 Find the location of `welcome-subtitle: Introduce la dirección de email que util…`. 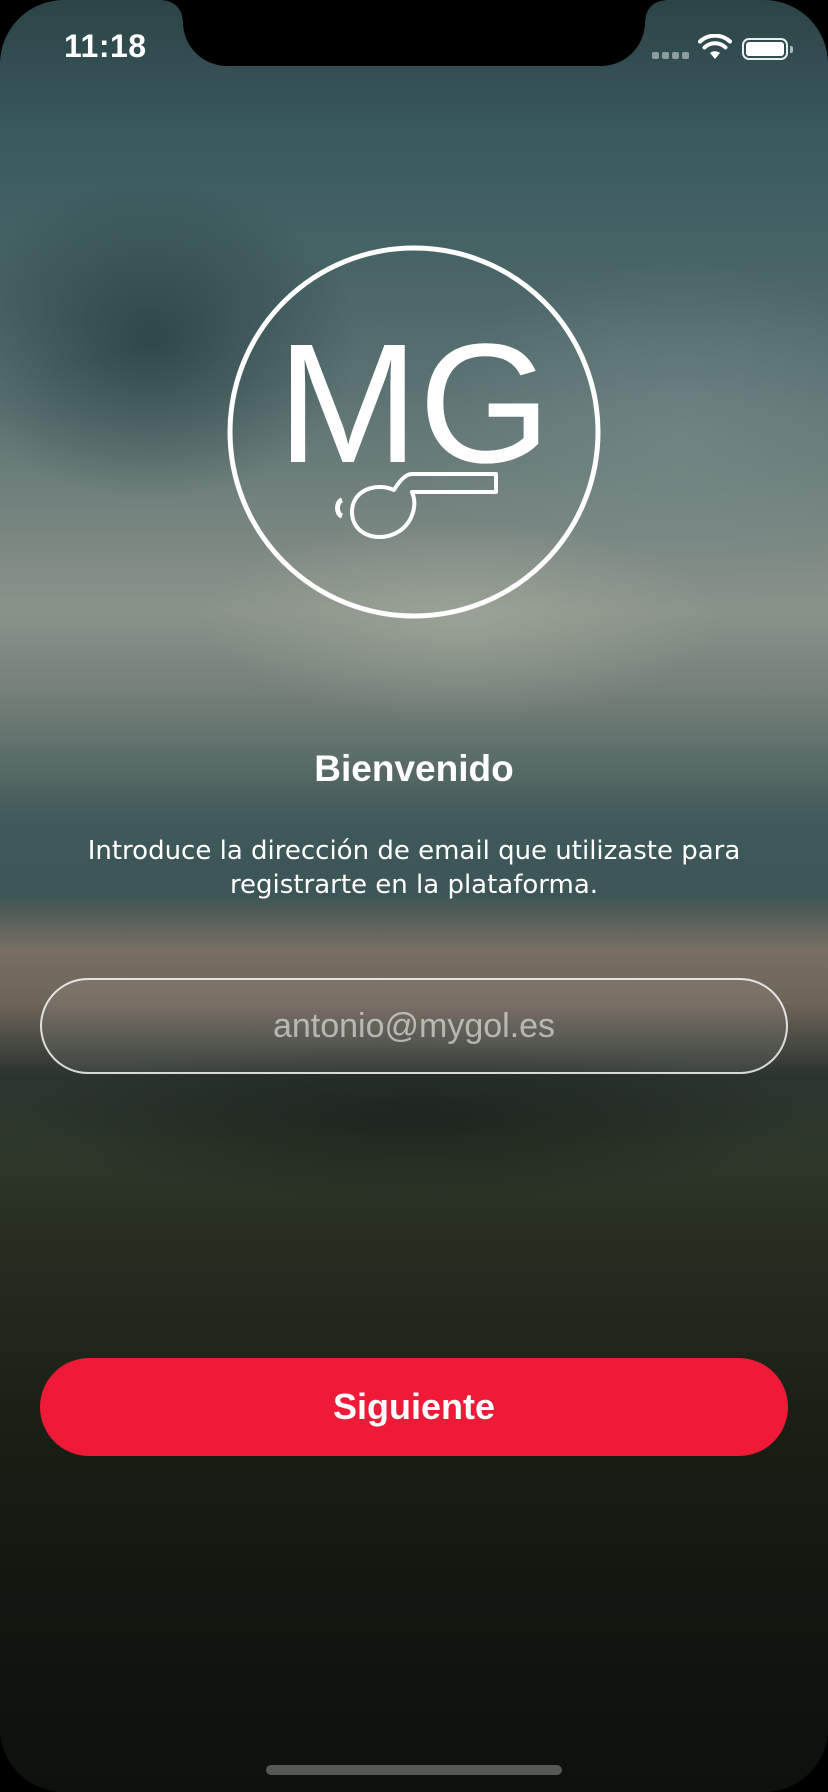

welcome-subtitle: Introduce la dirección de email que util… is located at coordinates (414, 868).